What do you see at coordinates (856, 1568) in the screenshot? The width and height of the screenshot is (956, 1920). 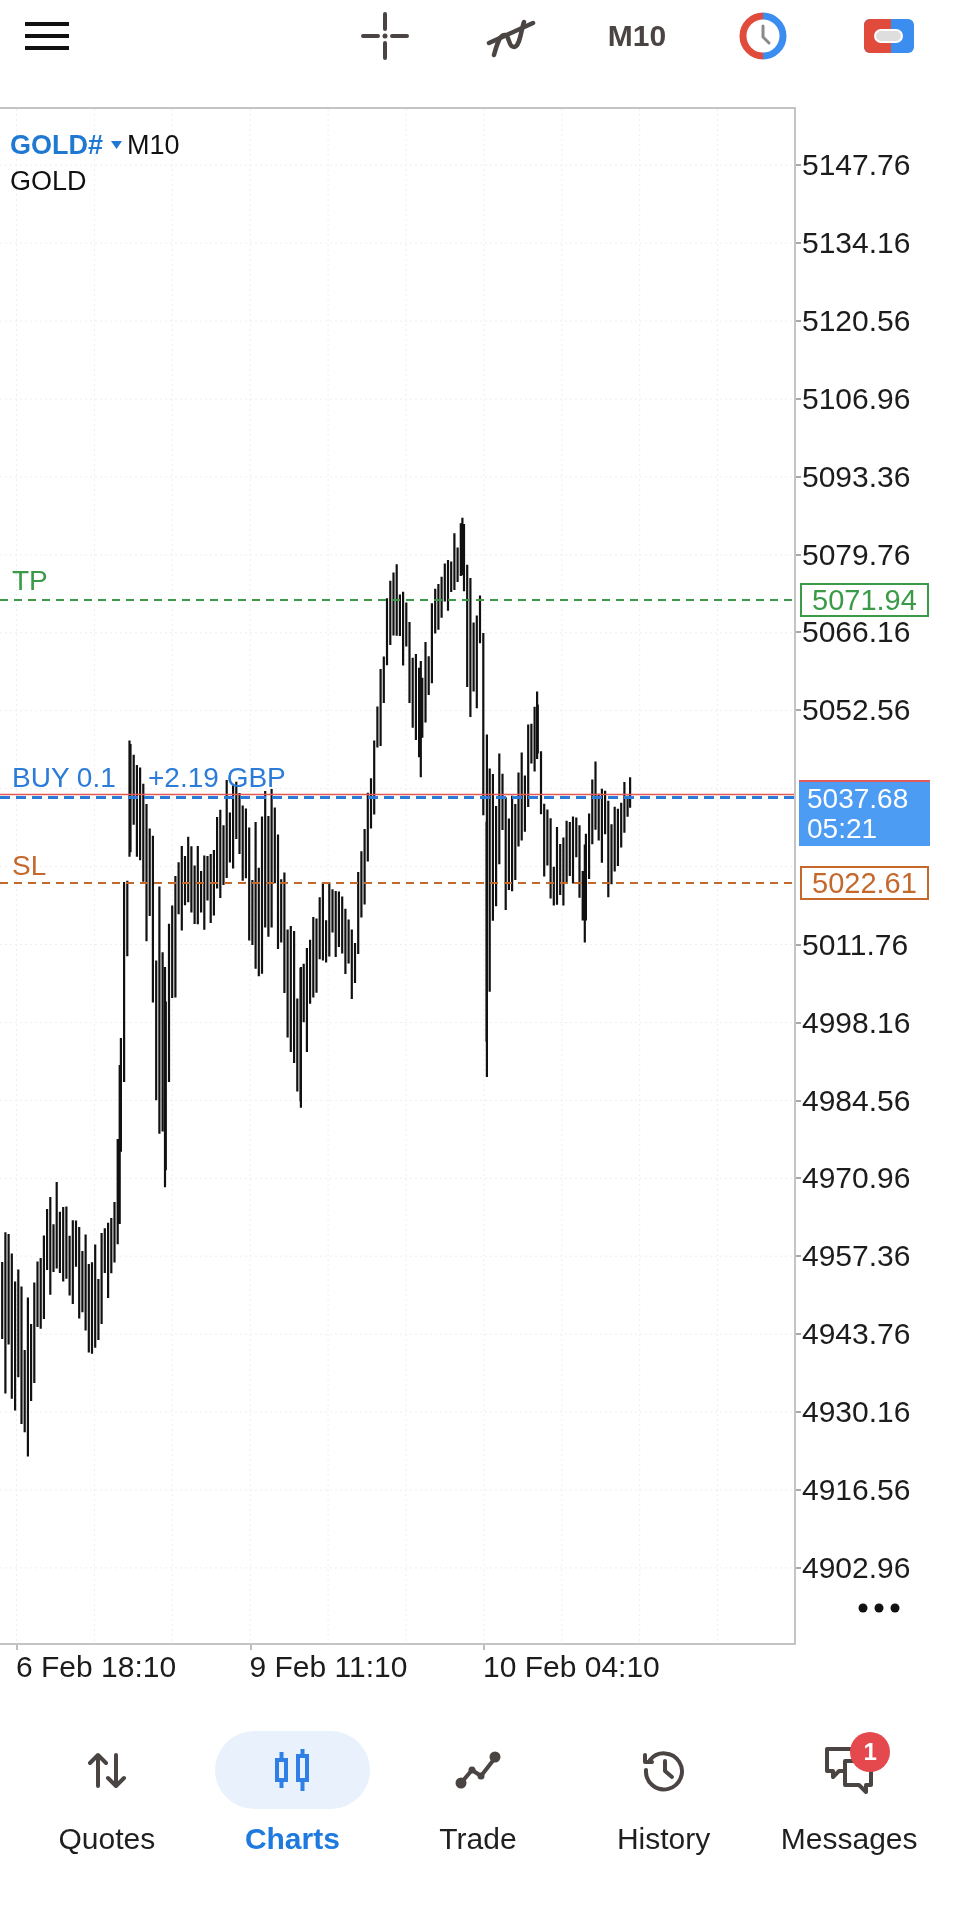 I see `price-axis-label: 4902.96` at bounding box center [856, 1568].